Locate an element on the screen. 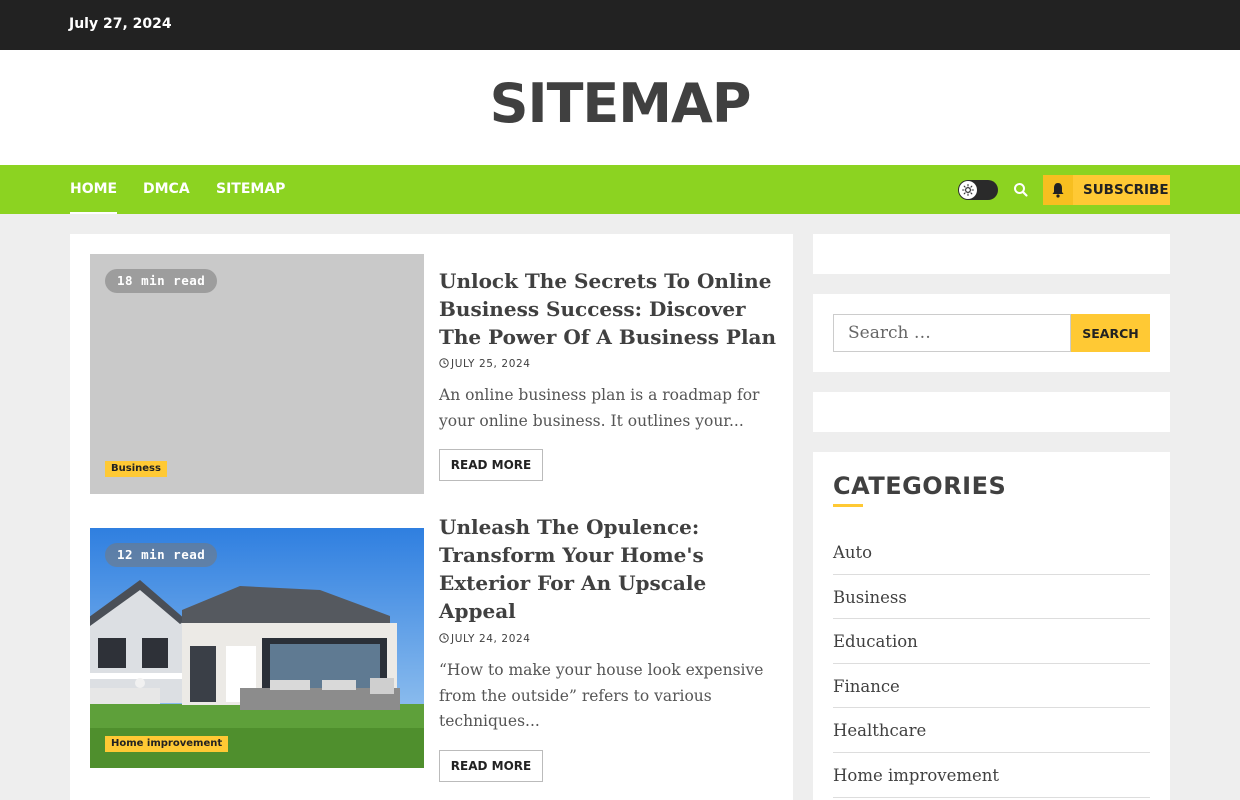 The height and width of the screenshot is (800, 1240). category-item: Healthcare is located at coordinates (991, 730).